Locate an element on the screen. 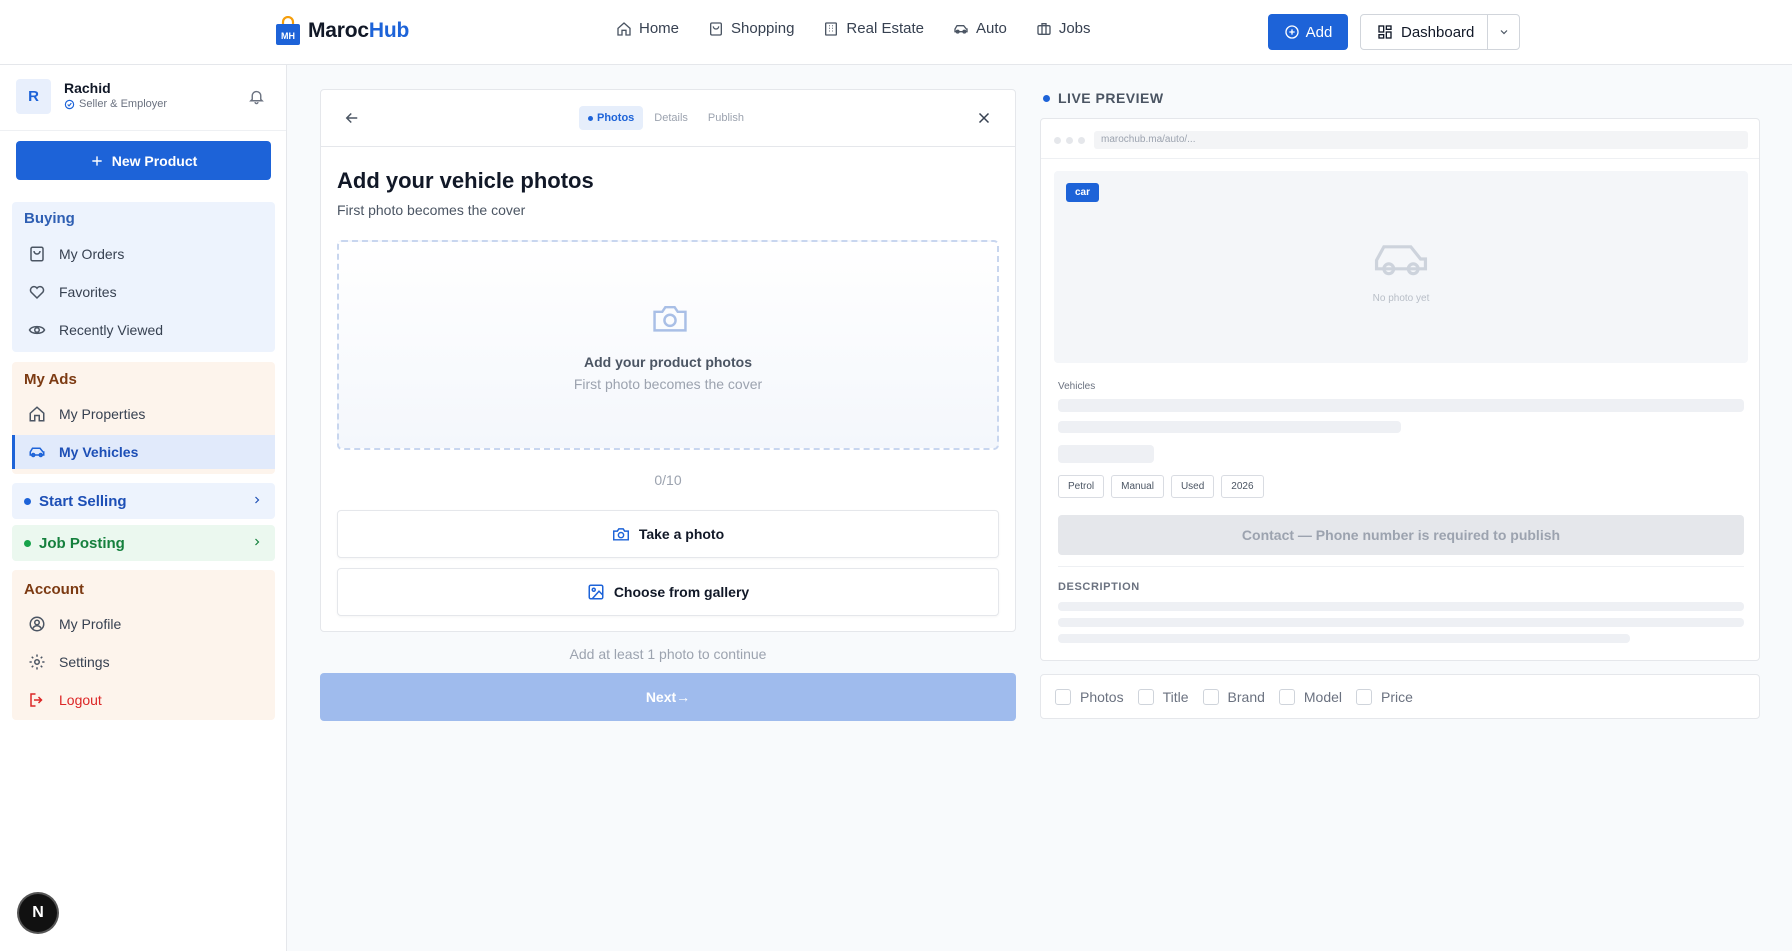  user-card: R Rachid Seller & Employer is located at coordinates (143, 97).